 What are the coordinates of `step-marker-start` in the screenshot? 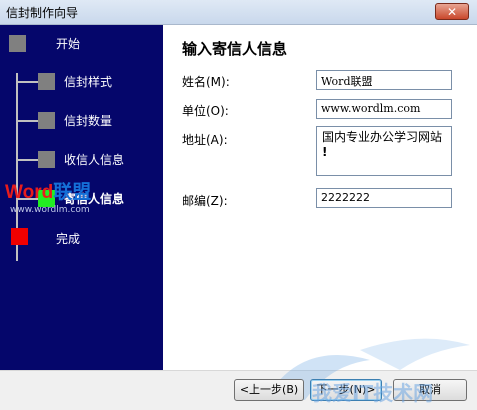 It's located at (17, 43).